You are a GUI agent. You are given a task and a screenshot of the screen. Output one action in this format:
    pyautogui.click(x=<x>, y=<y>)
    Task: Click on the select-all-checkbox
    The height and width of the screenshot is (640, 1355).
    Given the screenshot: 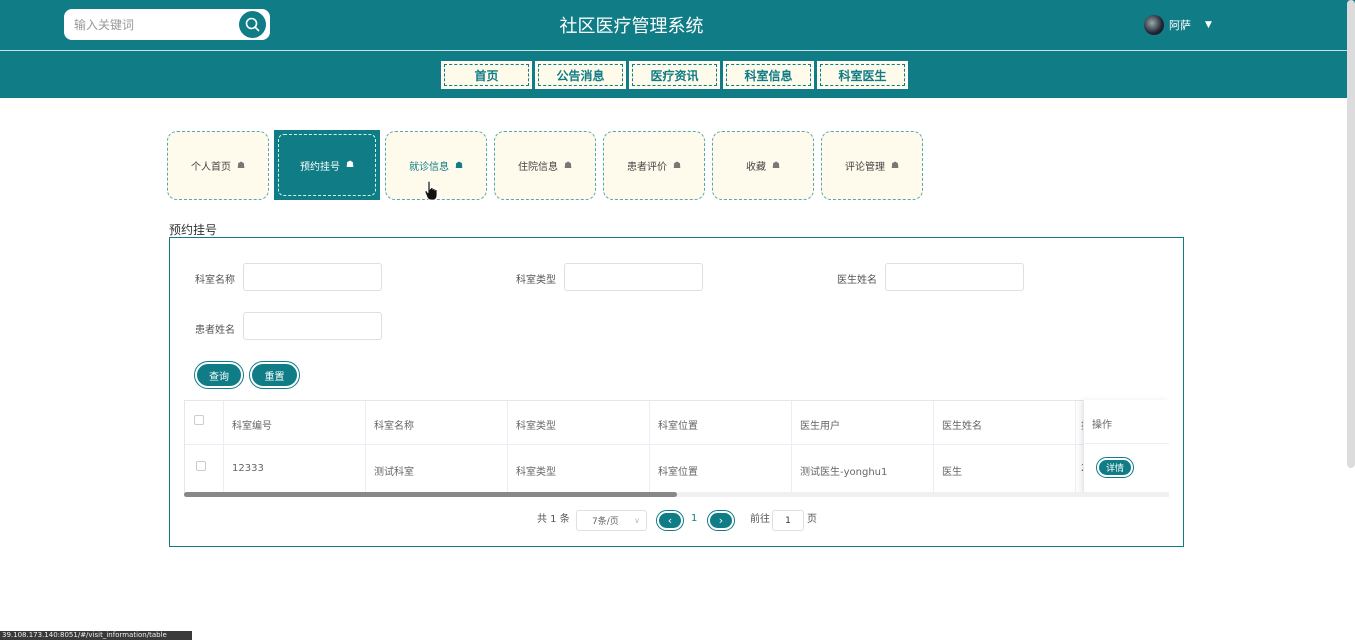 What is the action you would take?
    pyautogui.click(x=199, y=420)
    